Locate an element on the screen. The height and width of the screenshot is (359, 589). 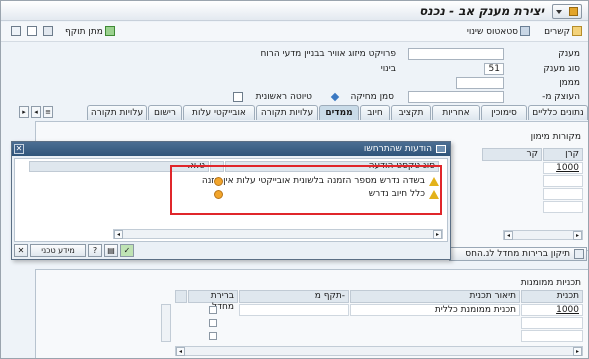
document-icon is located at coordinates (31, 31).